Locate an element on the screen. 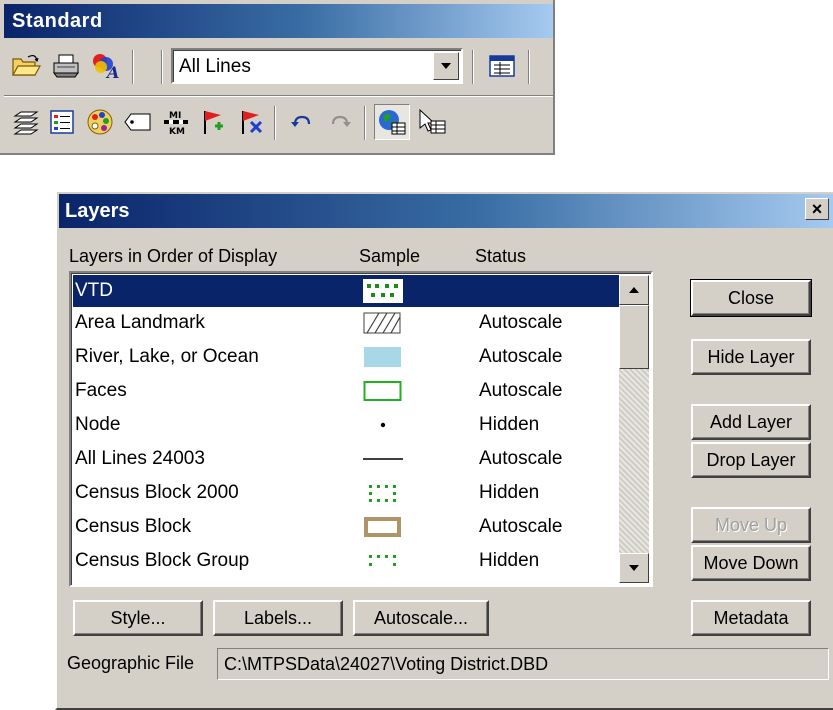 This screenshot has width=833, height=710. sample-green-outline is located at coordinates (383, 391).